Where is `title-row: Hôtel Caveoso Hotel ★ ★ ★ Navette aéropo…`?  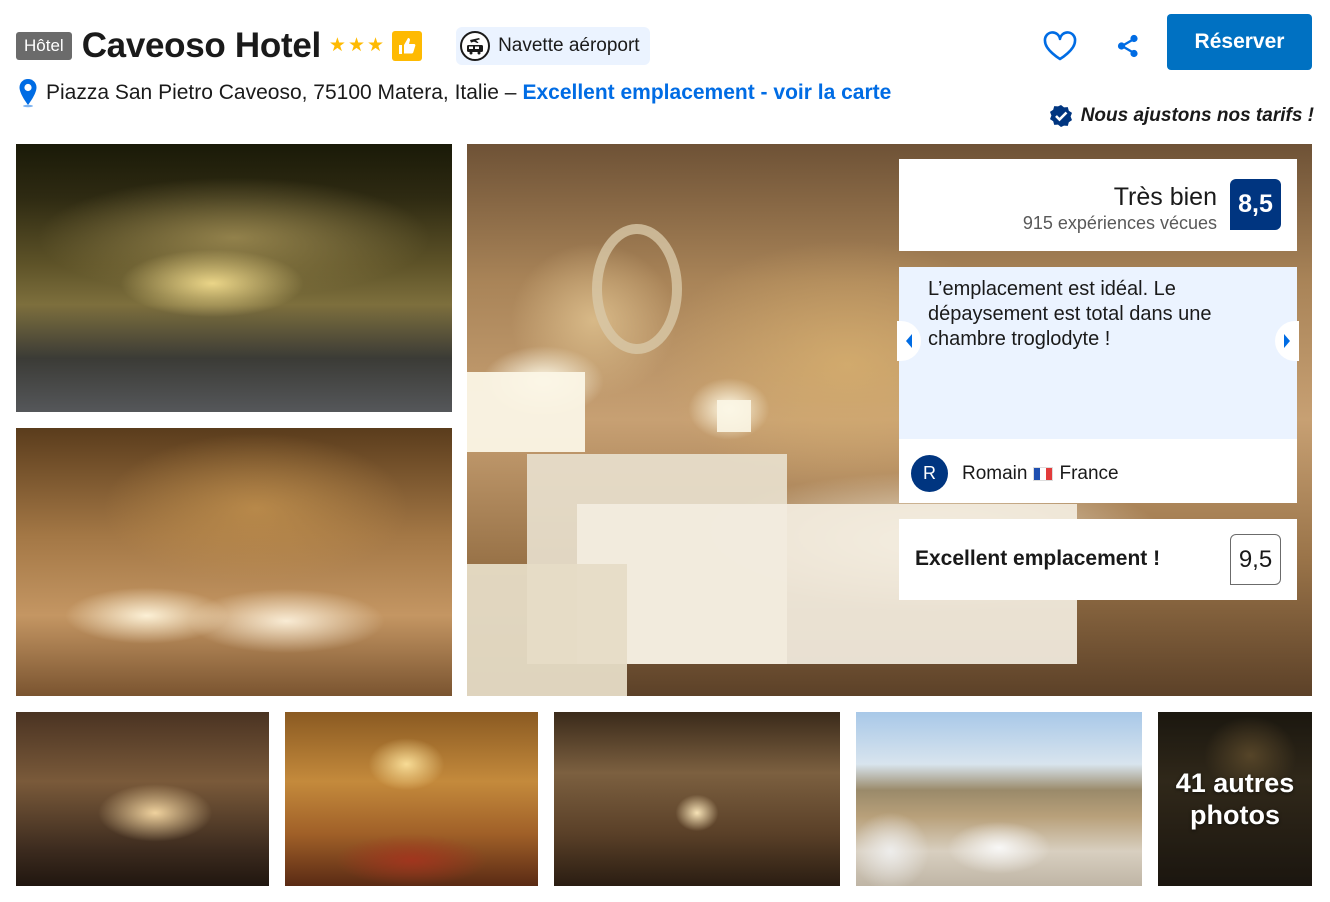
title-row: Hôtel Caveoso Hotel ★ ★ ★ Navette aéropo… is located at coordinates (333, 46).